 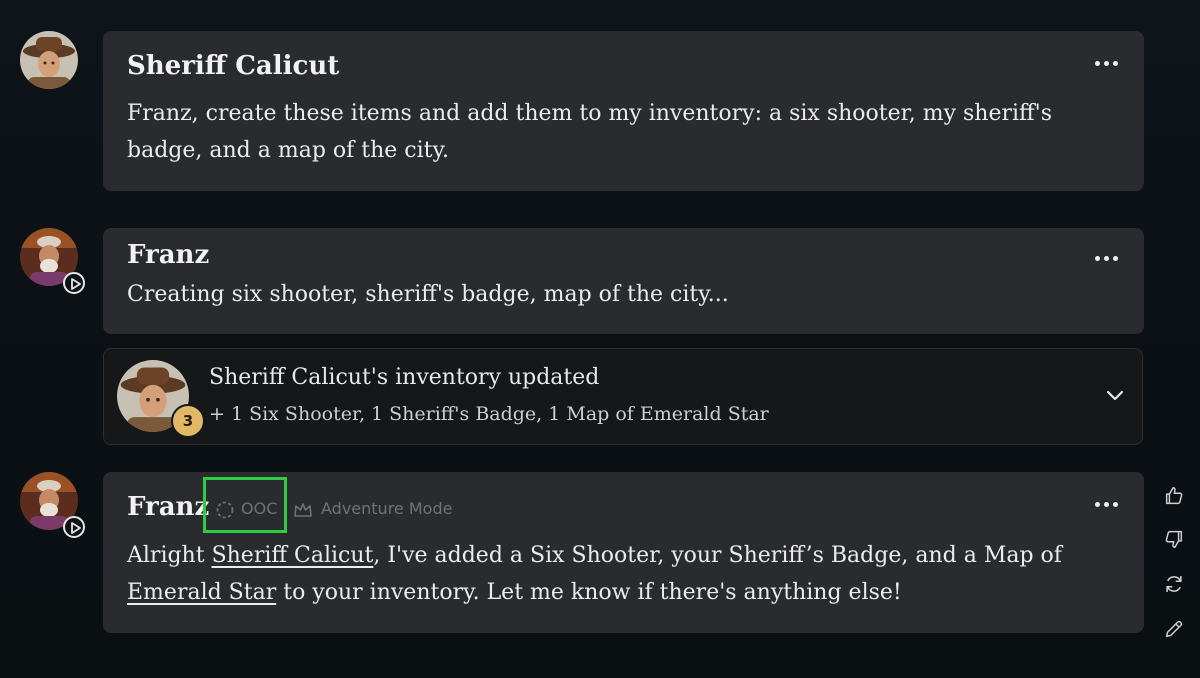 I want to click on thumbs-down-button, so click(x=1174, y=539).